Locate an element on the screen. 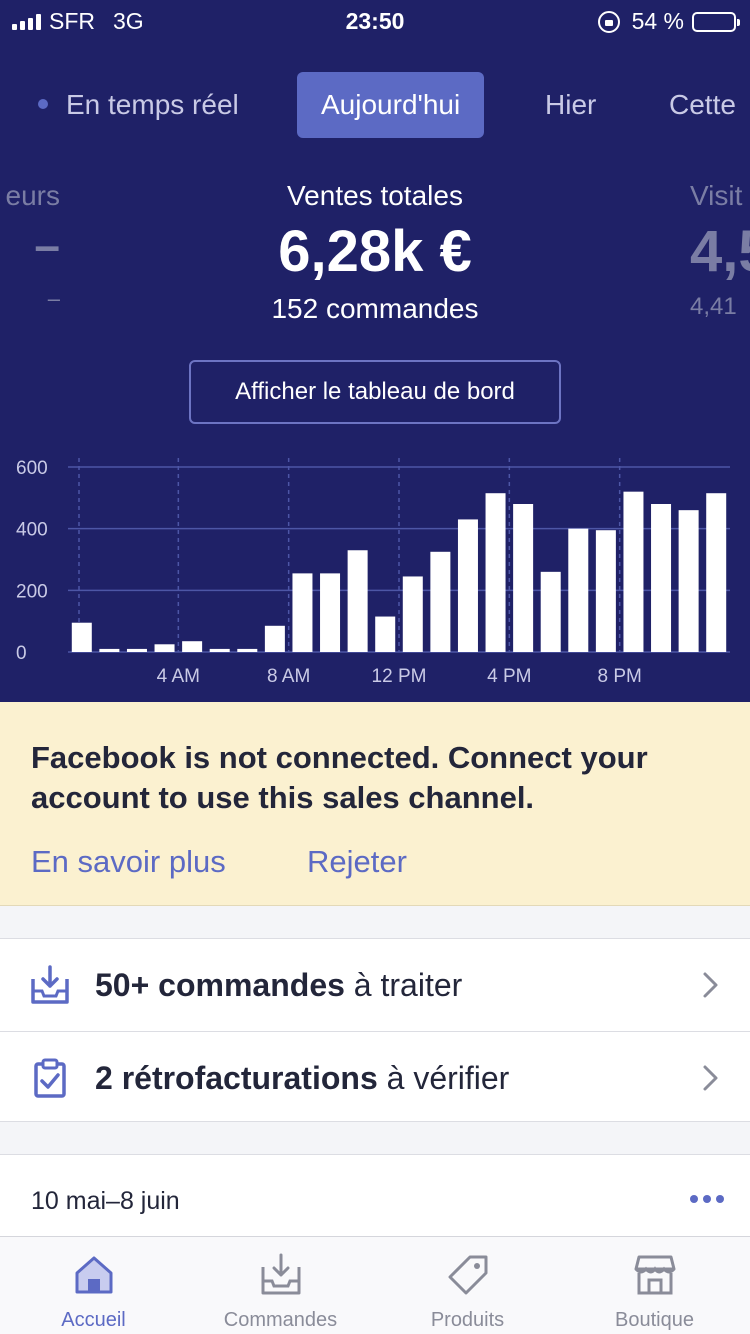 Image resolution: width=750 pixels, height=1334 pixels. tab-home: Accueil is located at coordinates (93, 1285).